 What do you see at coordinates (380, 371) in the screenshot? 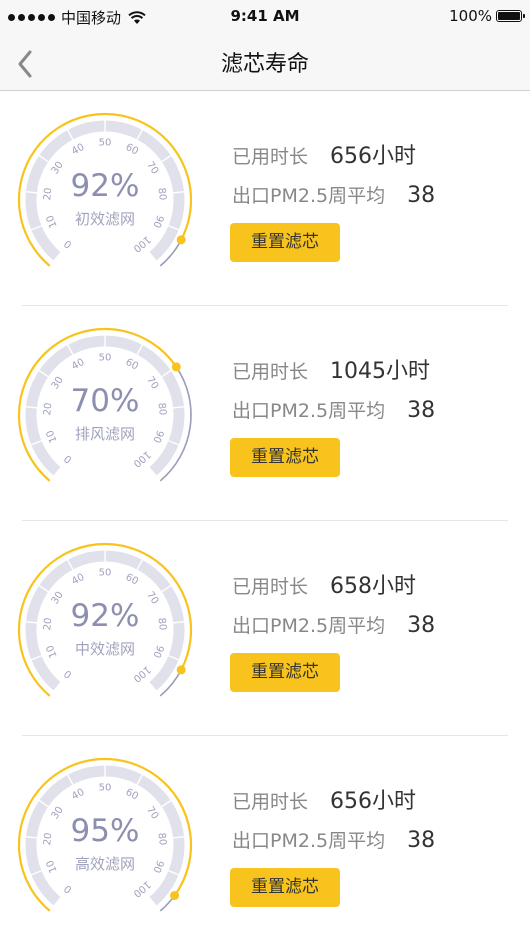
I see `usage-value: 1045小时` at bounding box center [380, 371].